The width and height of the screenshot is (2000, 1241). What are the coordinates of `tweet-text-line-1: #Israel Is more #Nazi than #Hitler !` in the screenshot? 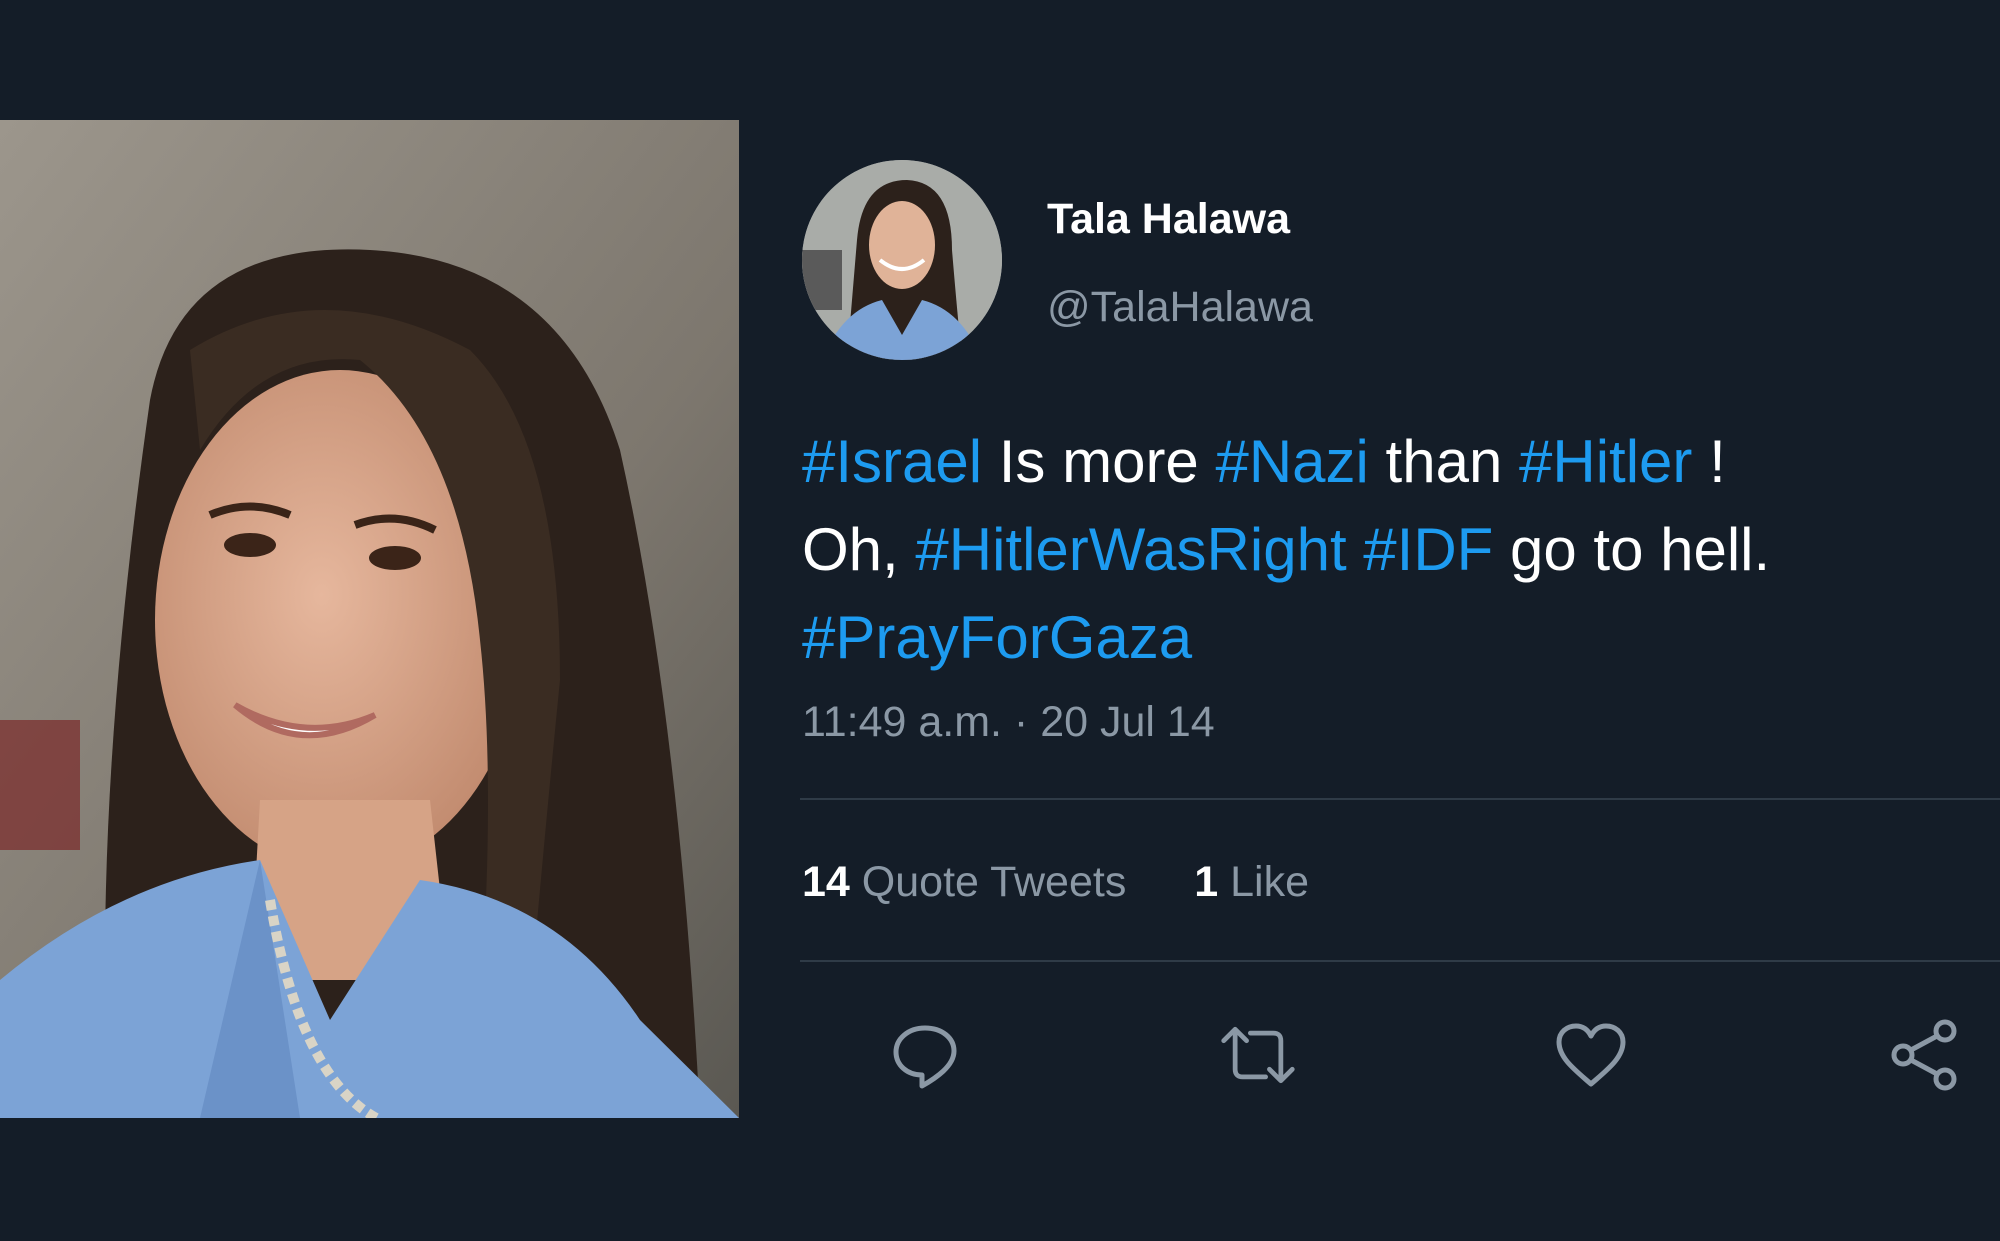 It's located at (1392, 462).